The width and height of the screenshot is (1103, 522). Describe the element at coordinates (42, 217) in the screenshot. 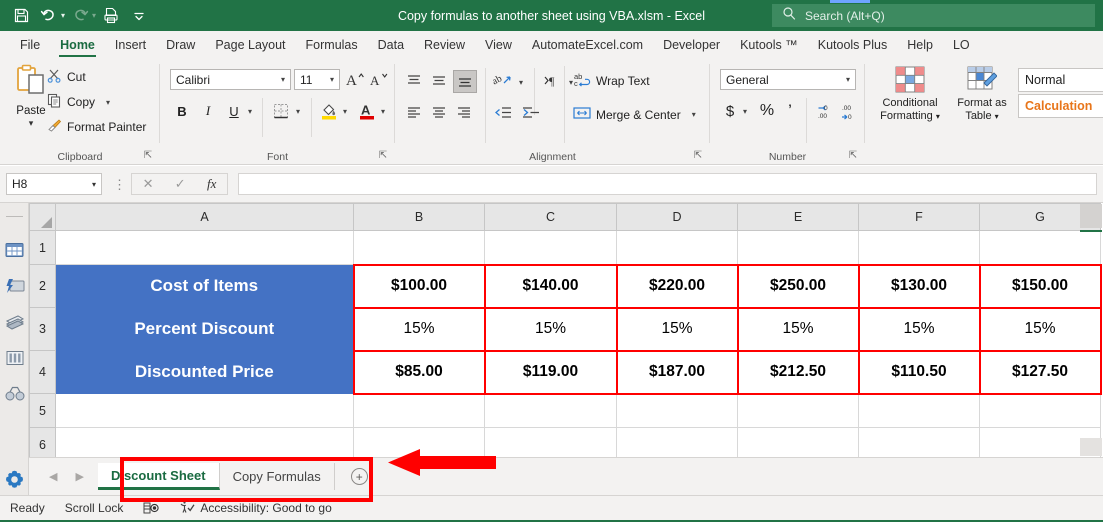

I see `select-all-corner` at that location.